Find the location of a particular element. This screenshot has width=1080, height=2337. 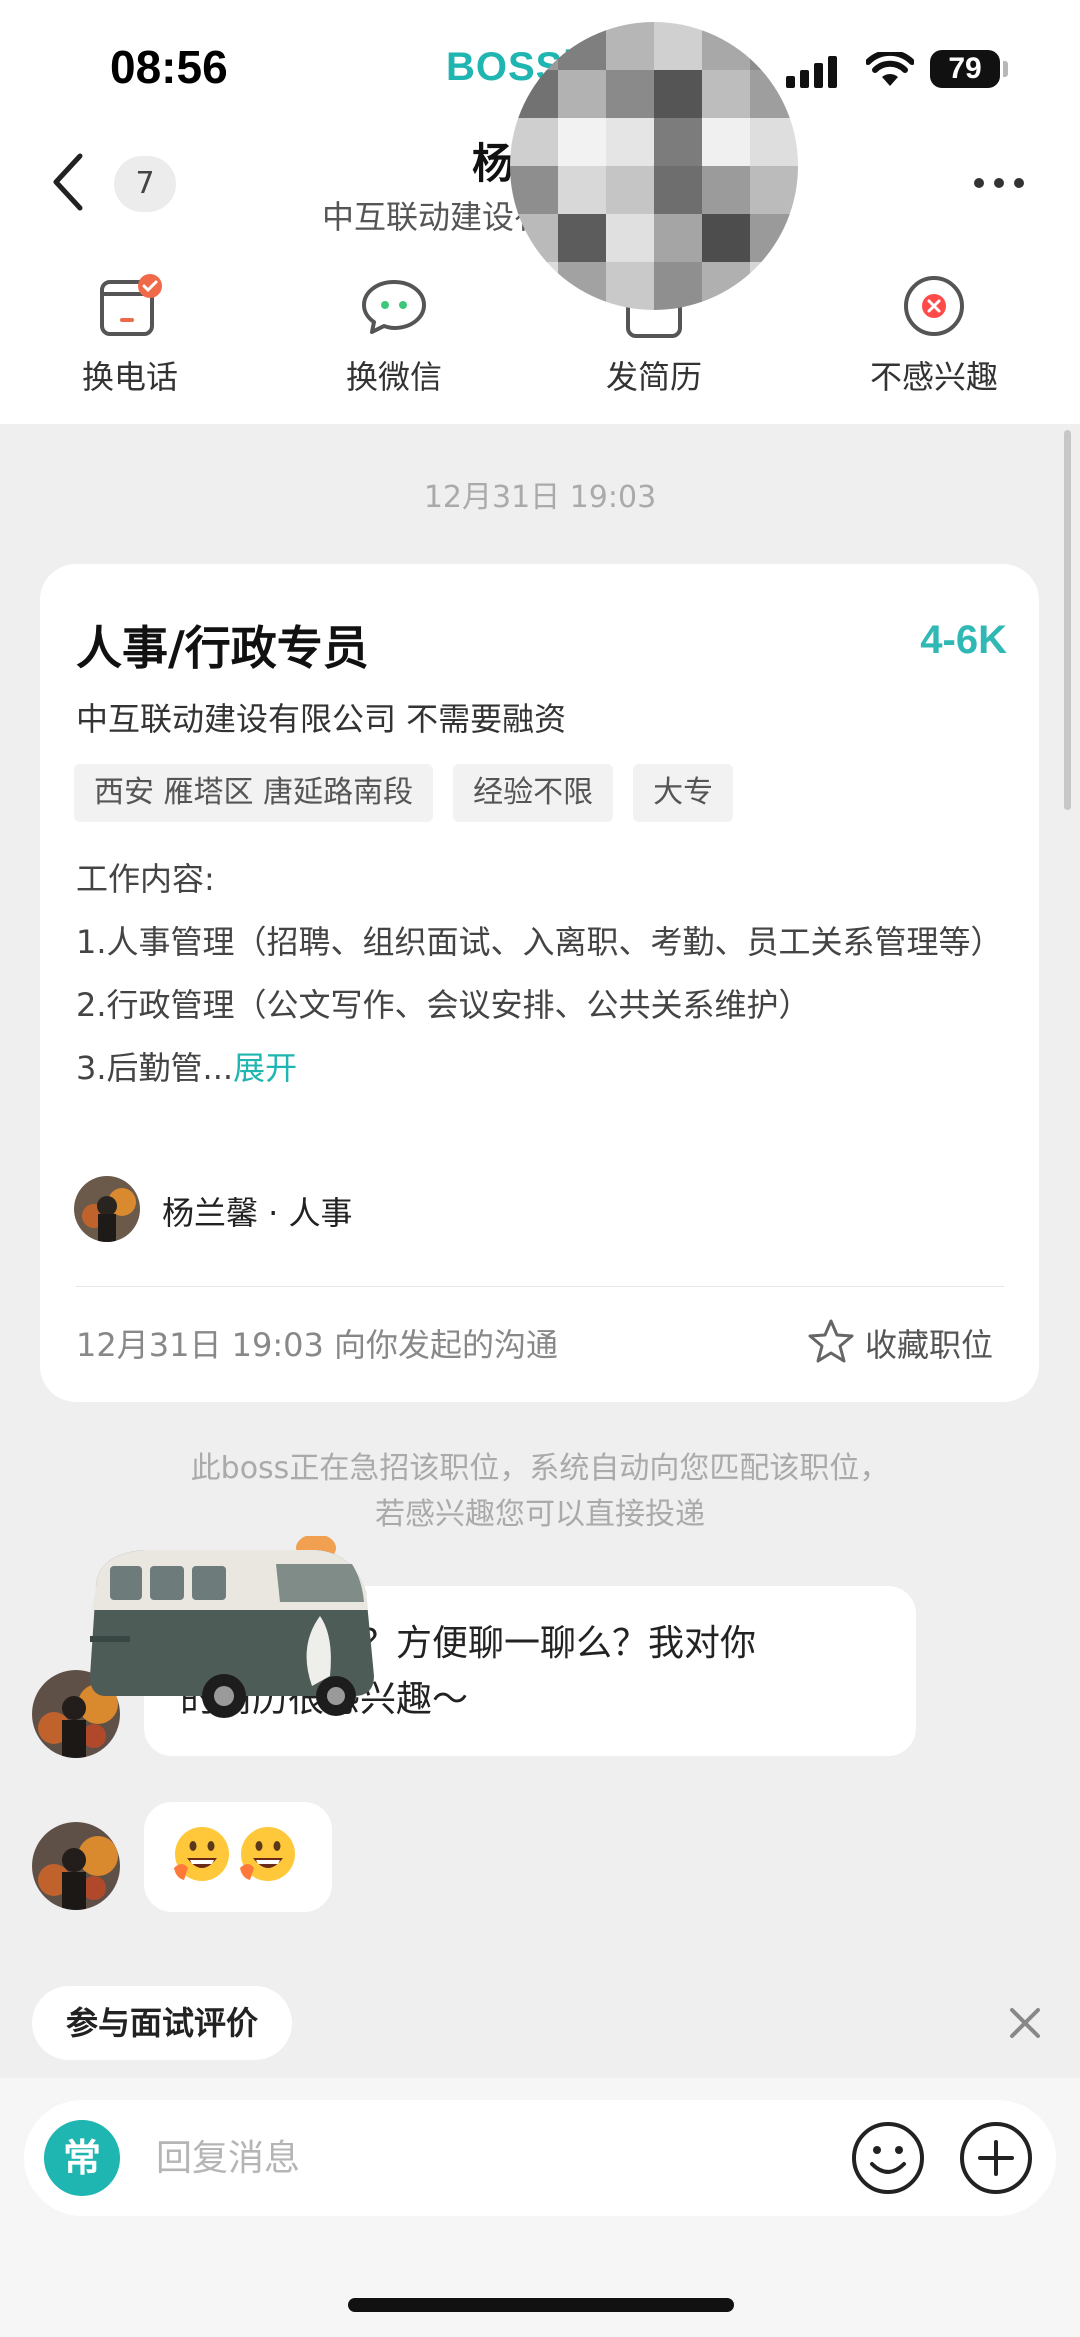

van-sticker is located at coordinates (232, 1627).